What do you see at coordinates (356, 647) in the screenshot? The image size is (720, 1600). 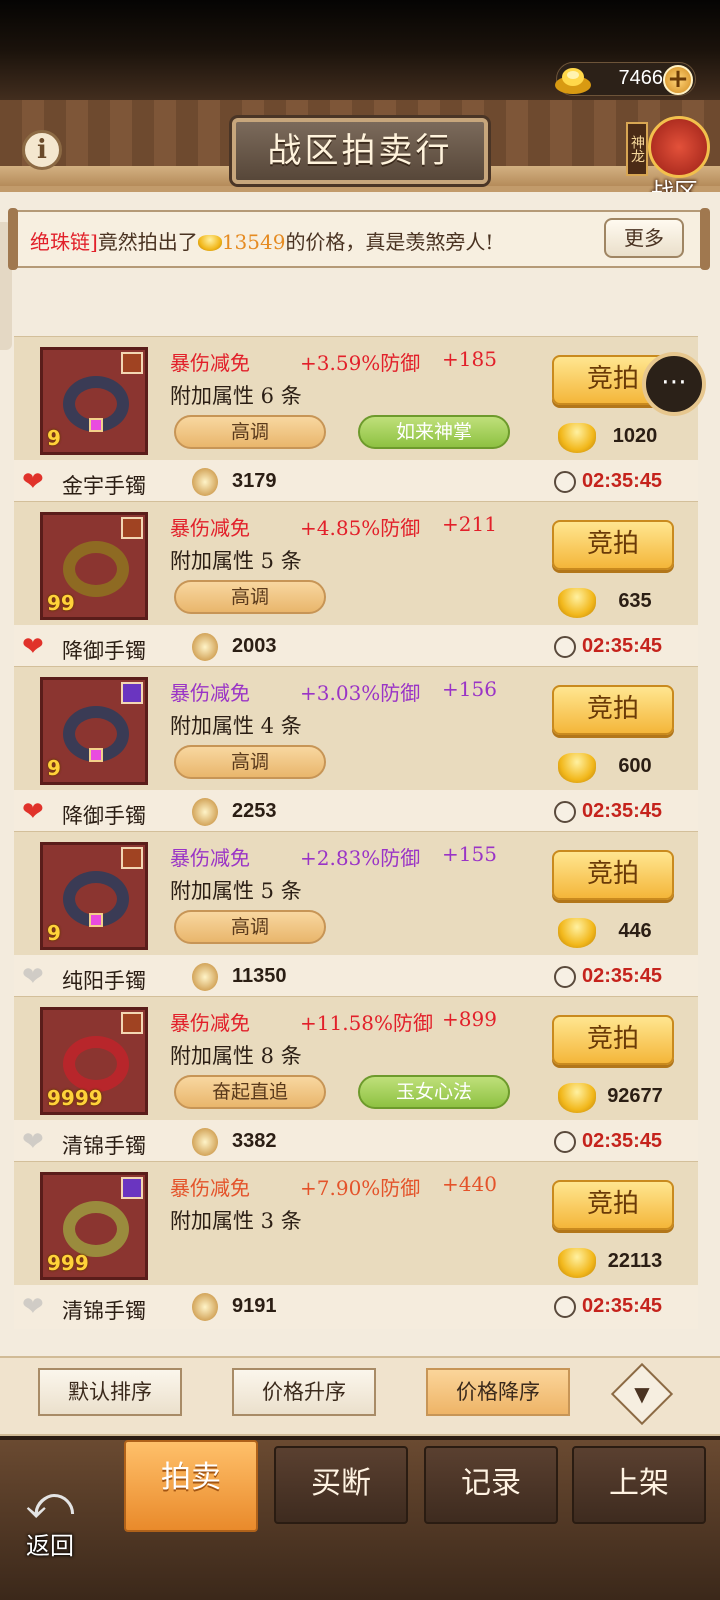 I see `listing-meta-row: ❤ 降御手镯 2003 02:35:45` at bounding box center [356, 647].